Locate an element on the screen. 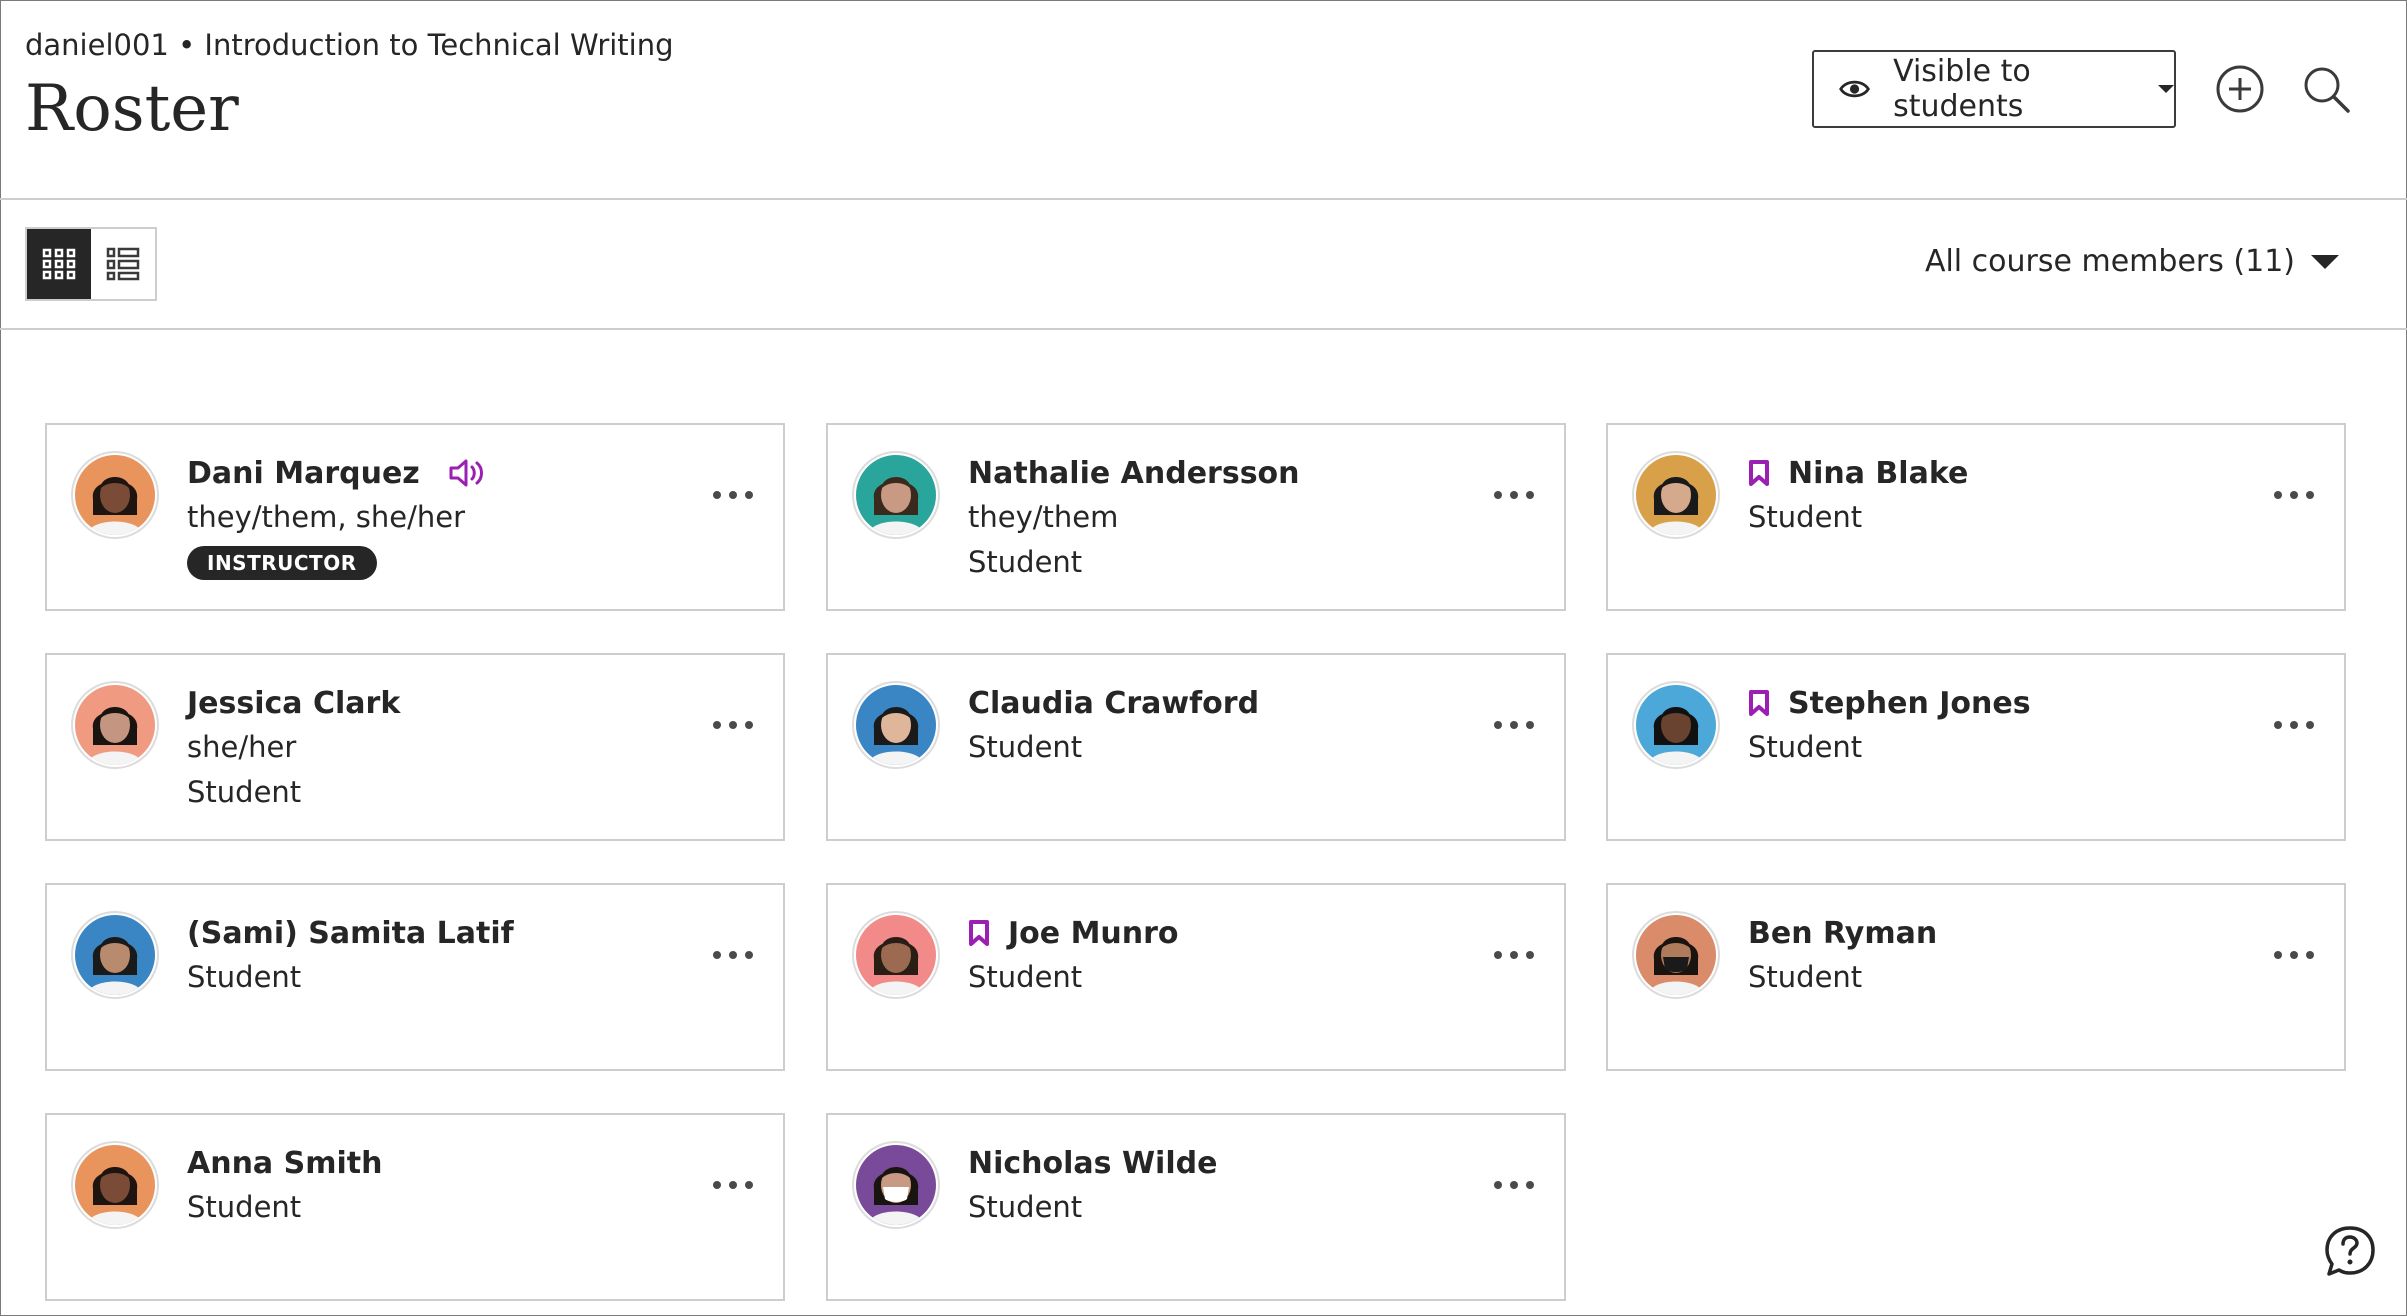 Image resolution: width=2407 pixels, height=1316 pixels. member-name: Claudia Crawford is located at coordinates (1113, 703).